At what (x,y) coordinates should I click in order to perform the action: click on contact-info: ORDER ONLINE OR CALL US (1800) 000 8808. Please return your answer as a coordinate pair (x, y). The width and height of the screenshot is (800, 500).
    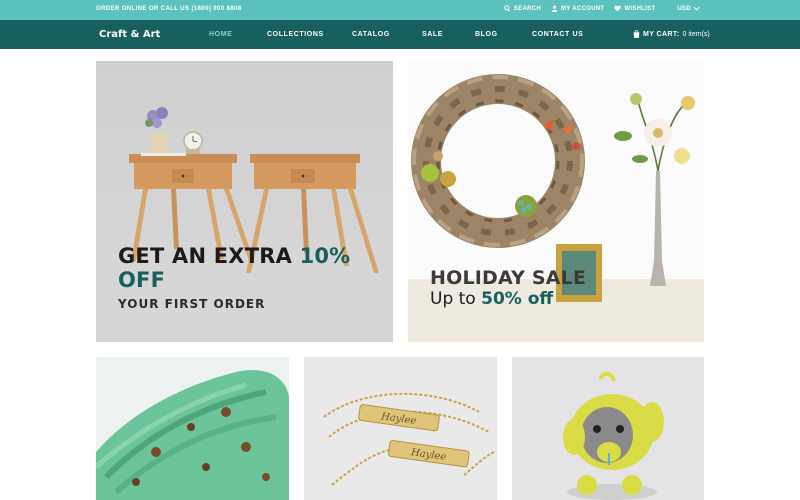
    Looking at the image, I should click on (169, 9).